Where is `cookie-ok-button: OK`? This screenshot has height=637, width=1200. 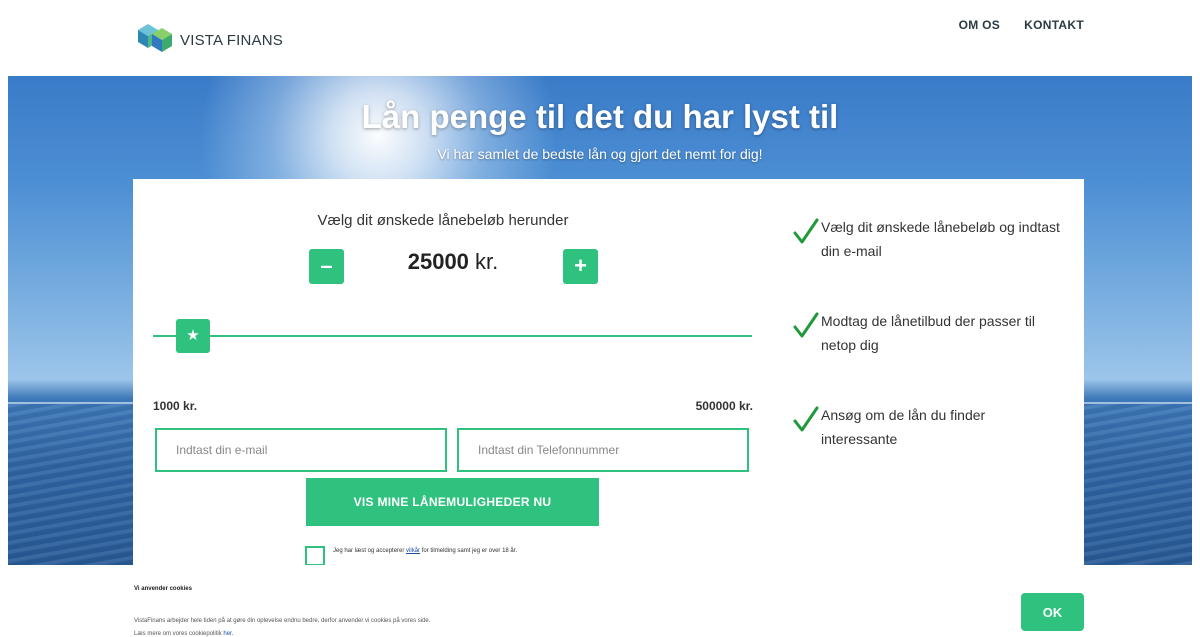 cookie-ok-button: OK is located at coordinates (1052, 612).